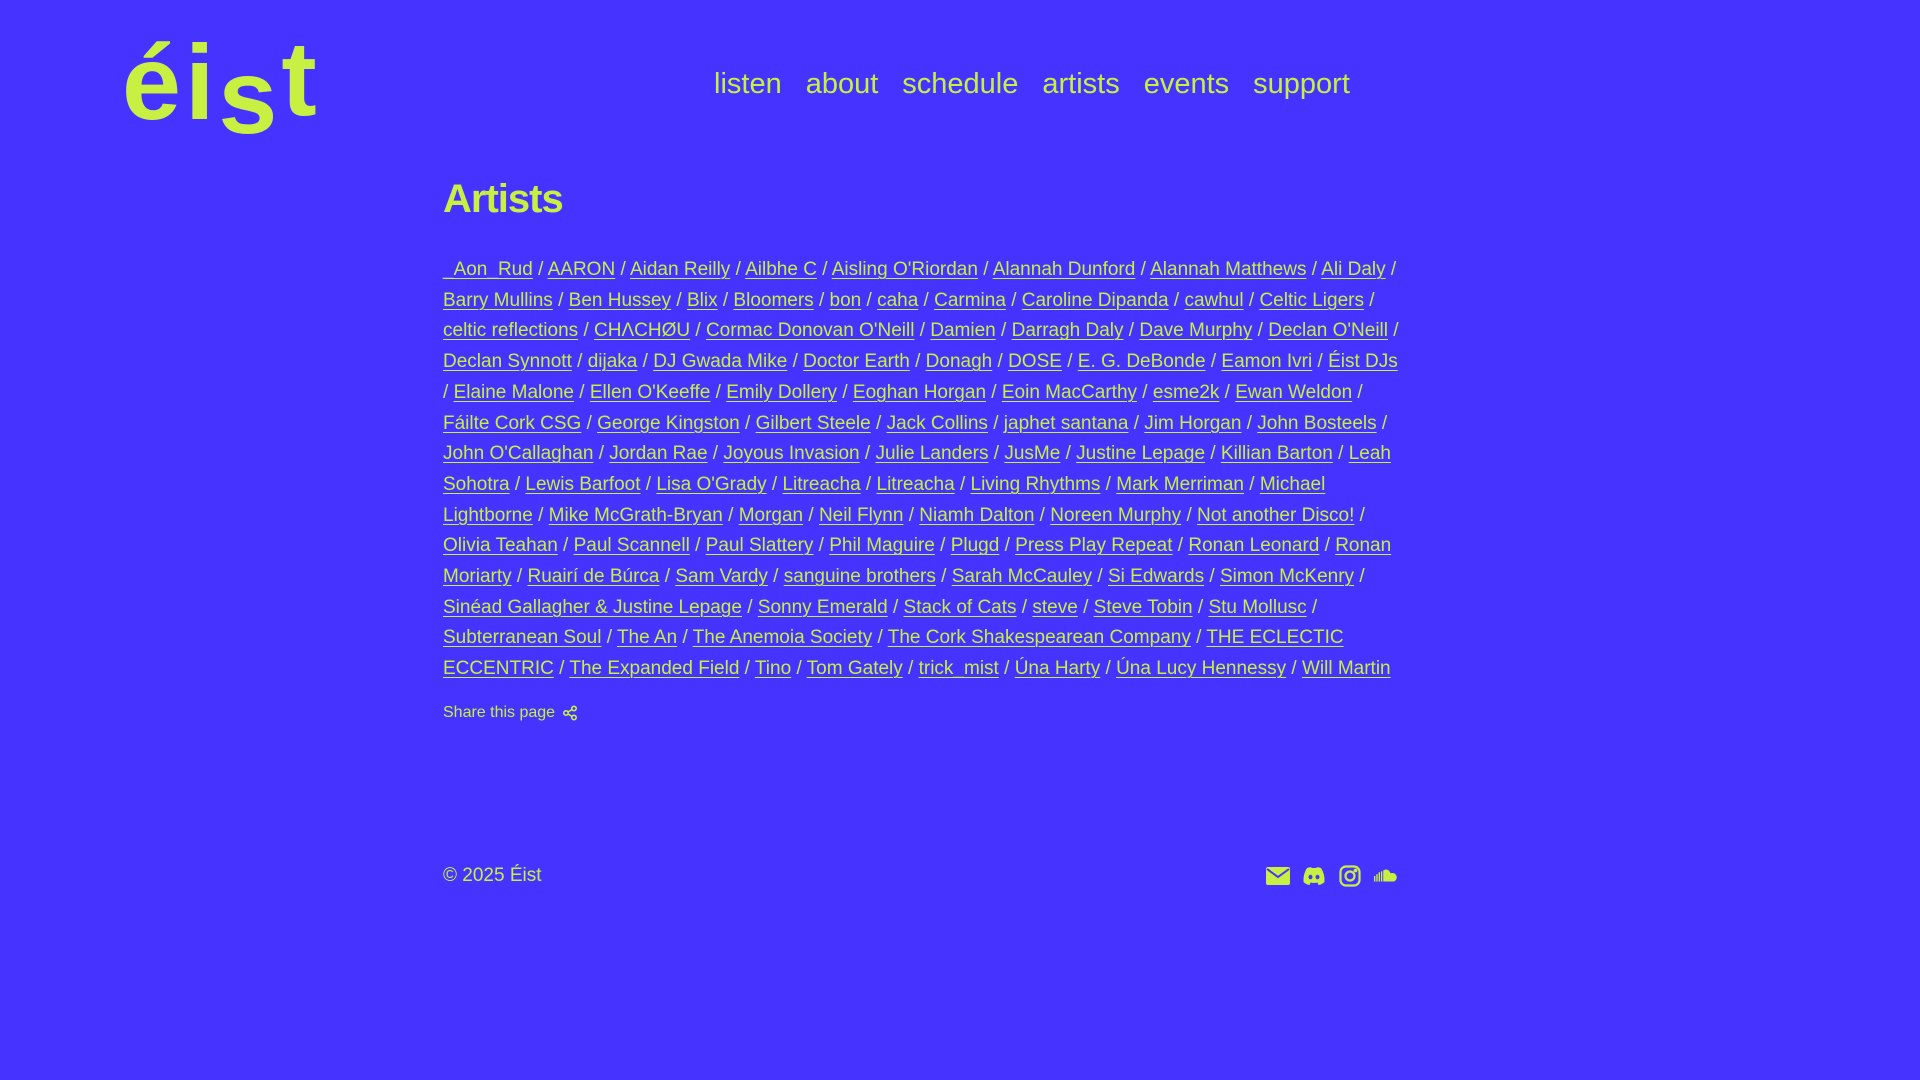 This screenshot has width=1920, height=1080. I want to click on nav-support: support, so click(1301, 84).